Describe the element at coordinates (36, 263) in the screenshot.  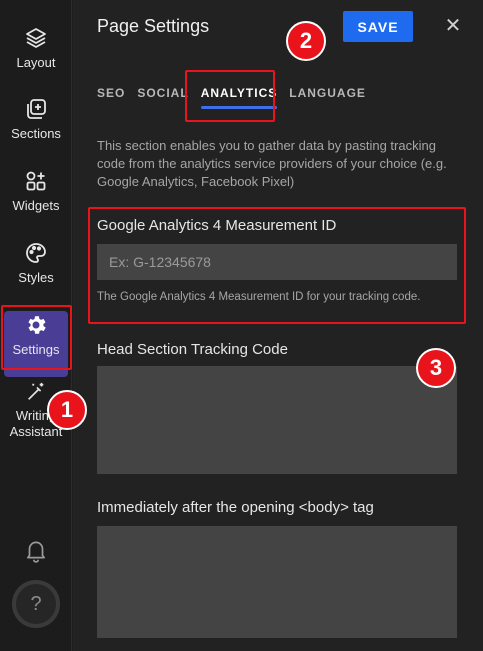
I see `sidebar-item-styles: Styles` at that location.